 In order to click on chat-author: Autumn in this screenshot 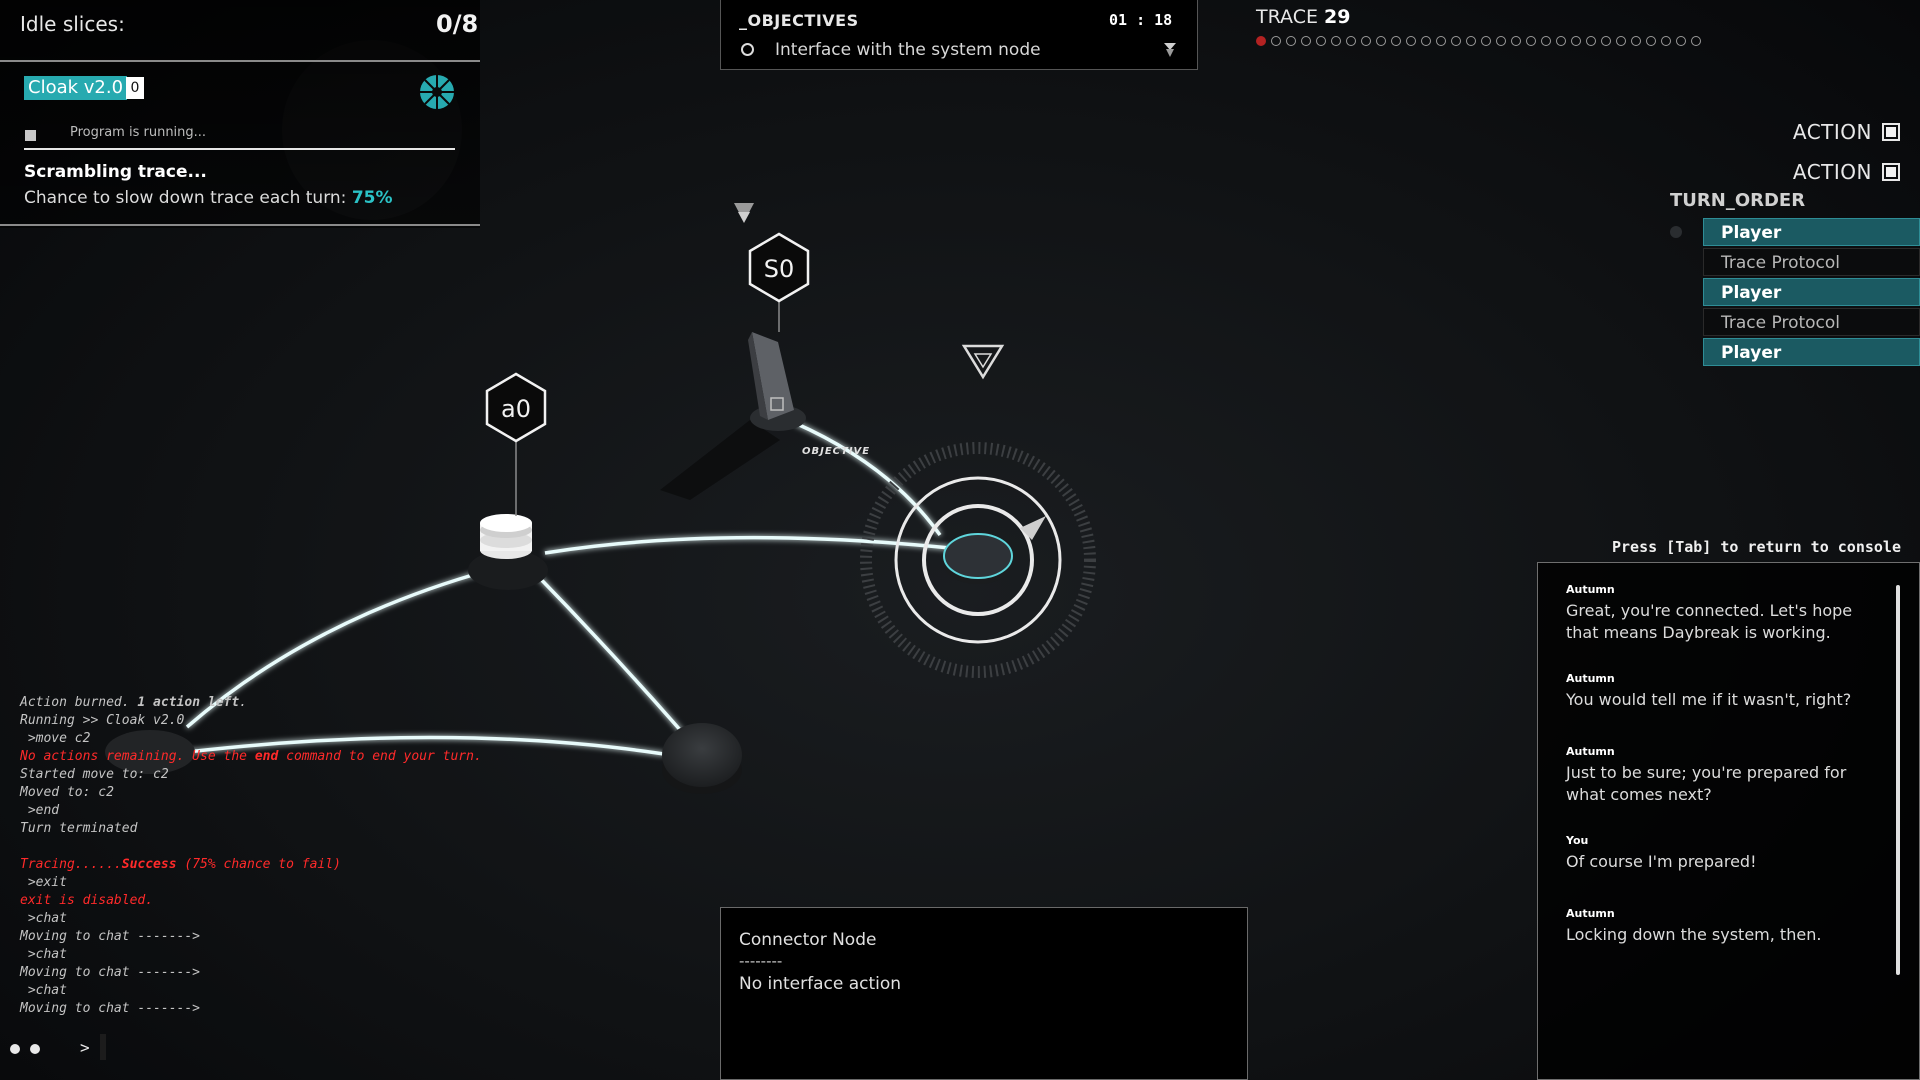, I will do `click(1590, 678)`.